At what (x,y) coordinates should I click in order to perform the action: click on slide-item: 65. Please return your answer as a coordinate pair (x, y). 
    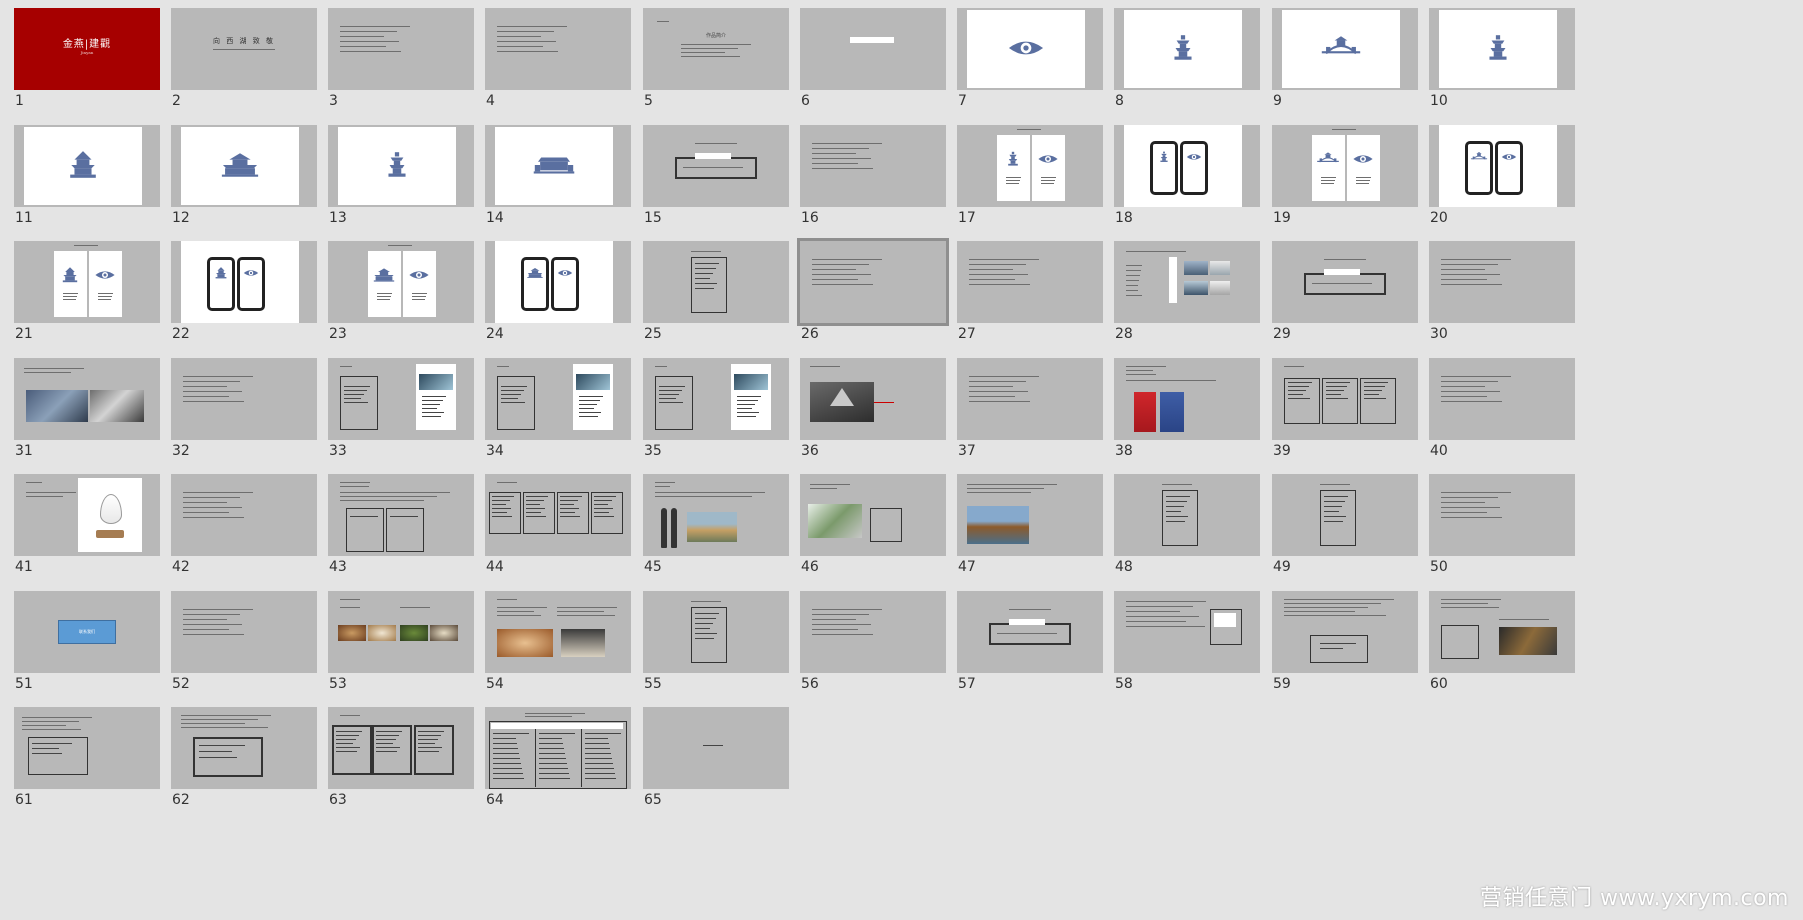
    Looking at the image, I should click on (728, 769).